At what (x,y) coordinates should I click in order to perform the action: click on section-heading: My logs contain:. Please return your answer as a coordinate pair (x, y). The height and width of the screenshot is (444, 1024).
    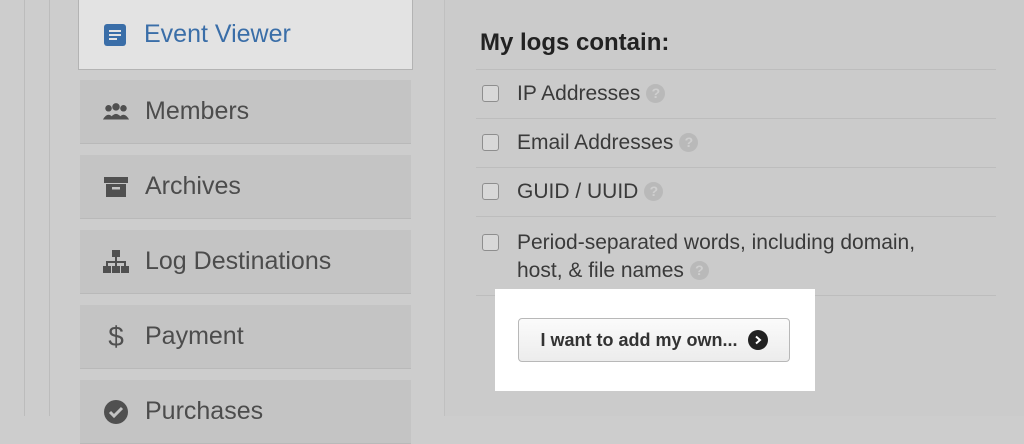
    Looking at the image, I should click on (575, 42).